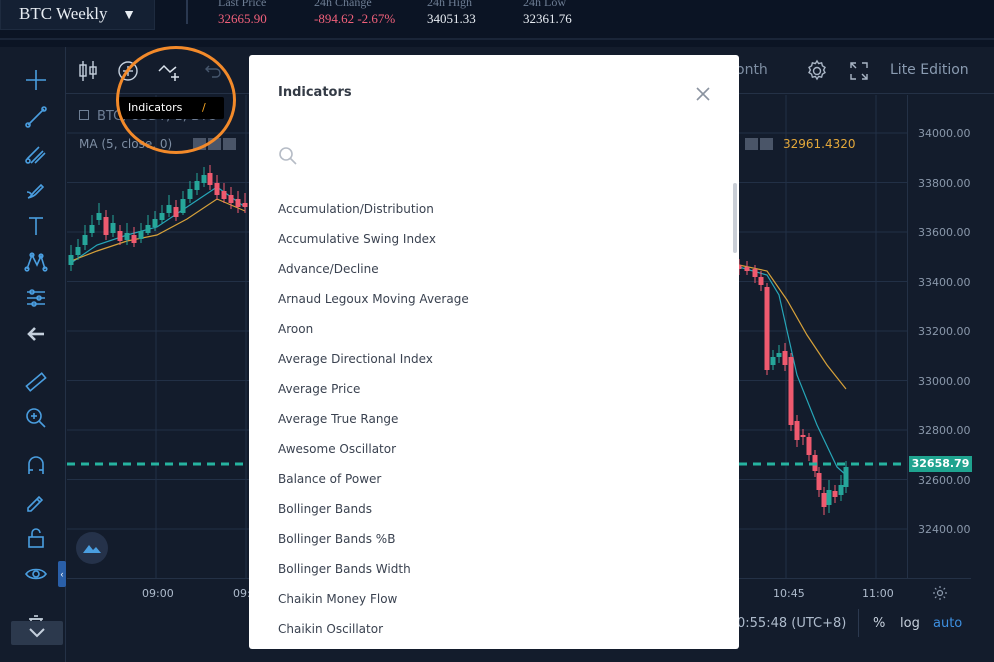 Image resolution: width=994 pixels, height=662 pixels. What do you see at coordinates (944, 381) in the screenshot?
I see `price-tick: 33000.00` at bounding box center [944, 381].